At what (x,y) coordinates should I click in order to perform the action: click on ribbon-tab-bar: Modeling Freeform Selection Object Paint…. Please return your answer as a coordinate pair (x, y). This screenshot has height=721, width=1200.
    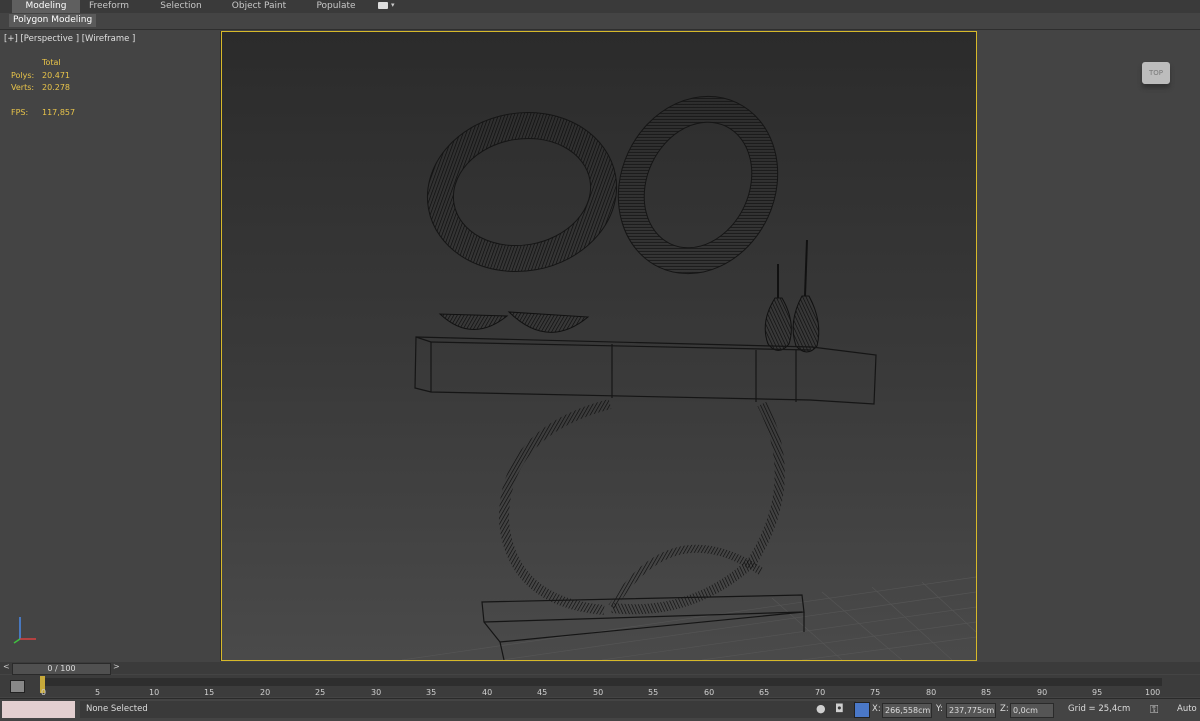
    Looking at the image, I should click on (600, 6).